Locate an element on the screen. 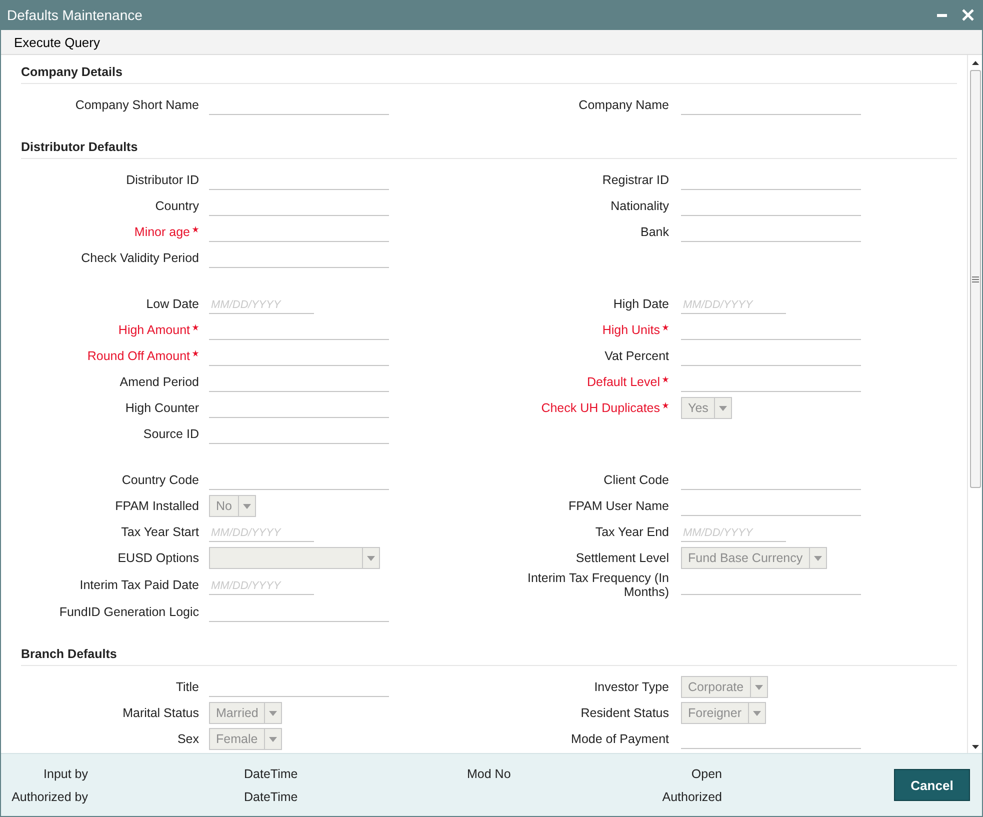 This screenshot has width=983, height=817. field-label: Interim Tax Frequency (In Months) is located at coordinates (597, 585).